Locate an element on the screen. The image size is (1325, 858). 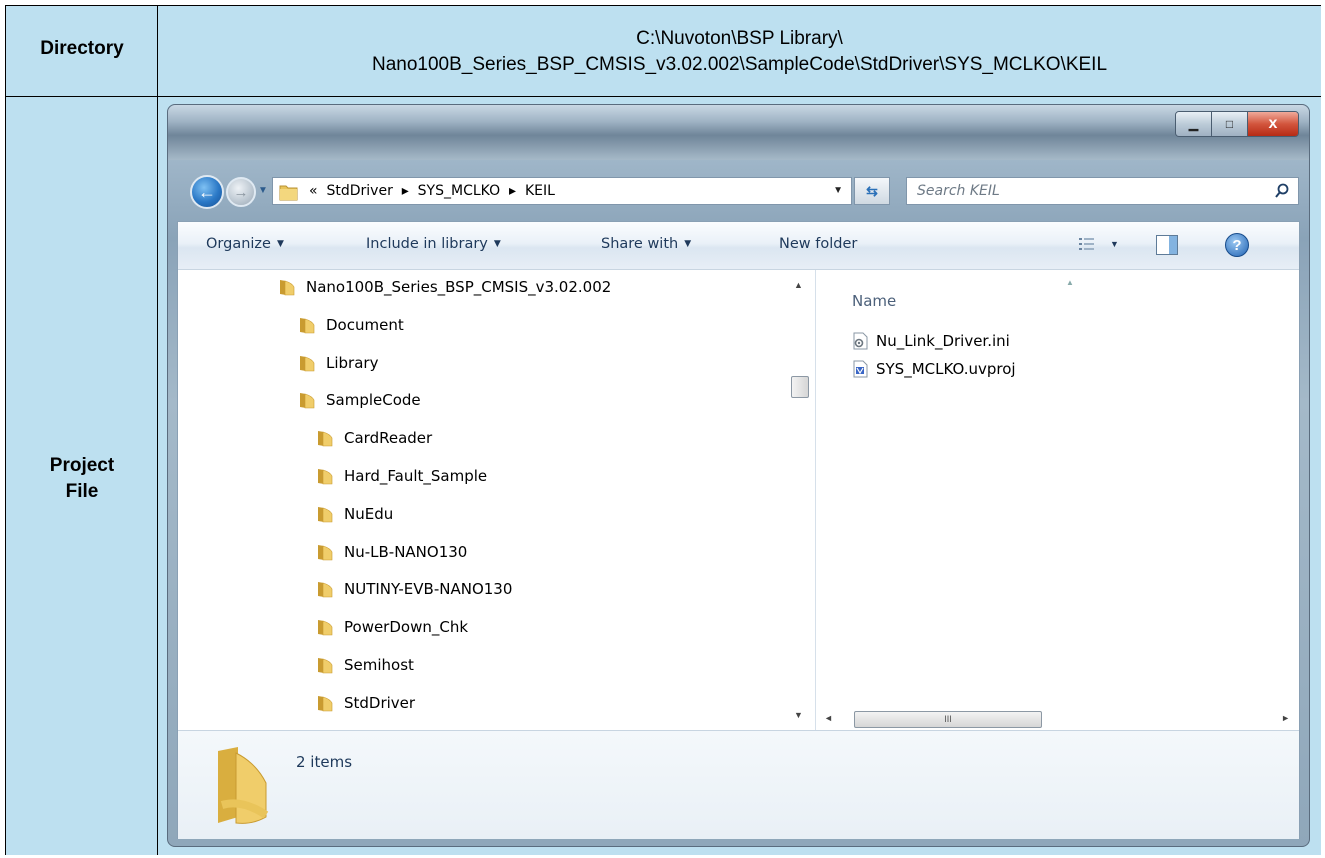
tree-item: Nu-LB-NANO130 is located at coordinates (391, 552).